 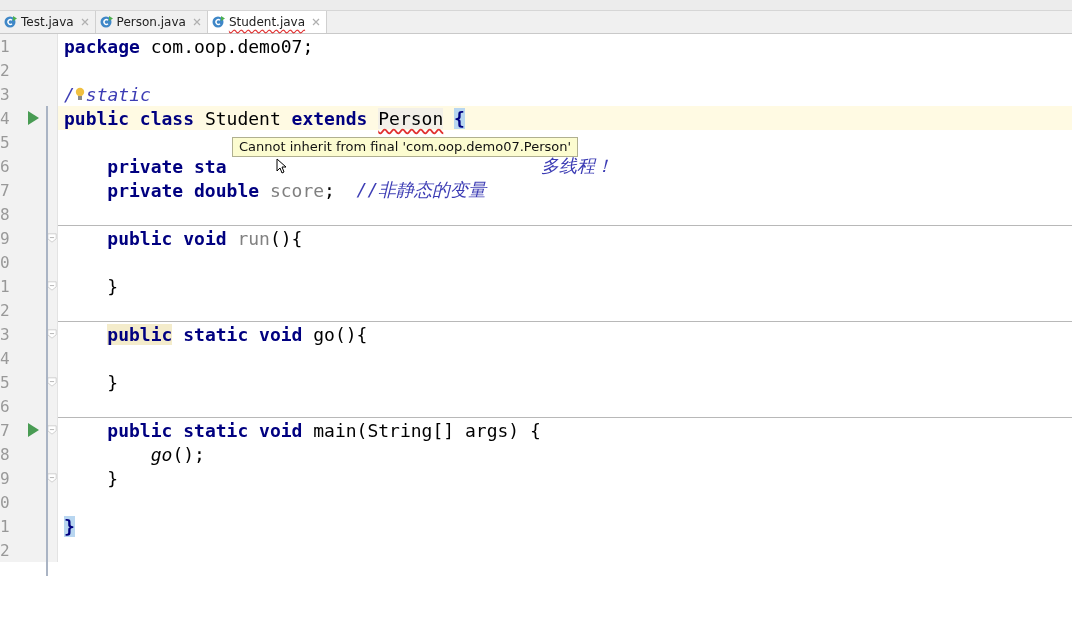 What do you see at coordinates (118, 94) in the screenshot?
I see `code-comment: static` at bounding box center [118, 94].